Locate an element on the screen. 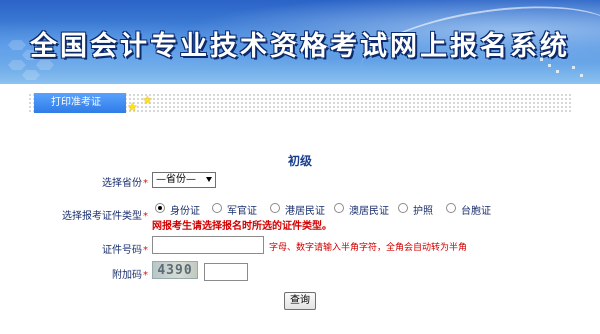 Image resolution: width=600 pixels, height=334 pixels. id-type-label-text: 选择报考证件类型 is located at coordinates (102, 216).